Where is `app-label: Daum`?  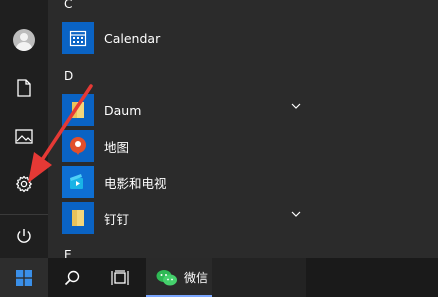
app-label: Daum is located at coordinates (123, 110).